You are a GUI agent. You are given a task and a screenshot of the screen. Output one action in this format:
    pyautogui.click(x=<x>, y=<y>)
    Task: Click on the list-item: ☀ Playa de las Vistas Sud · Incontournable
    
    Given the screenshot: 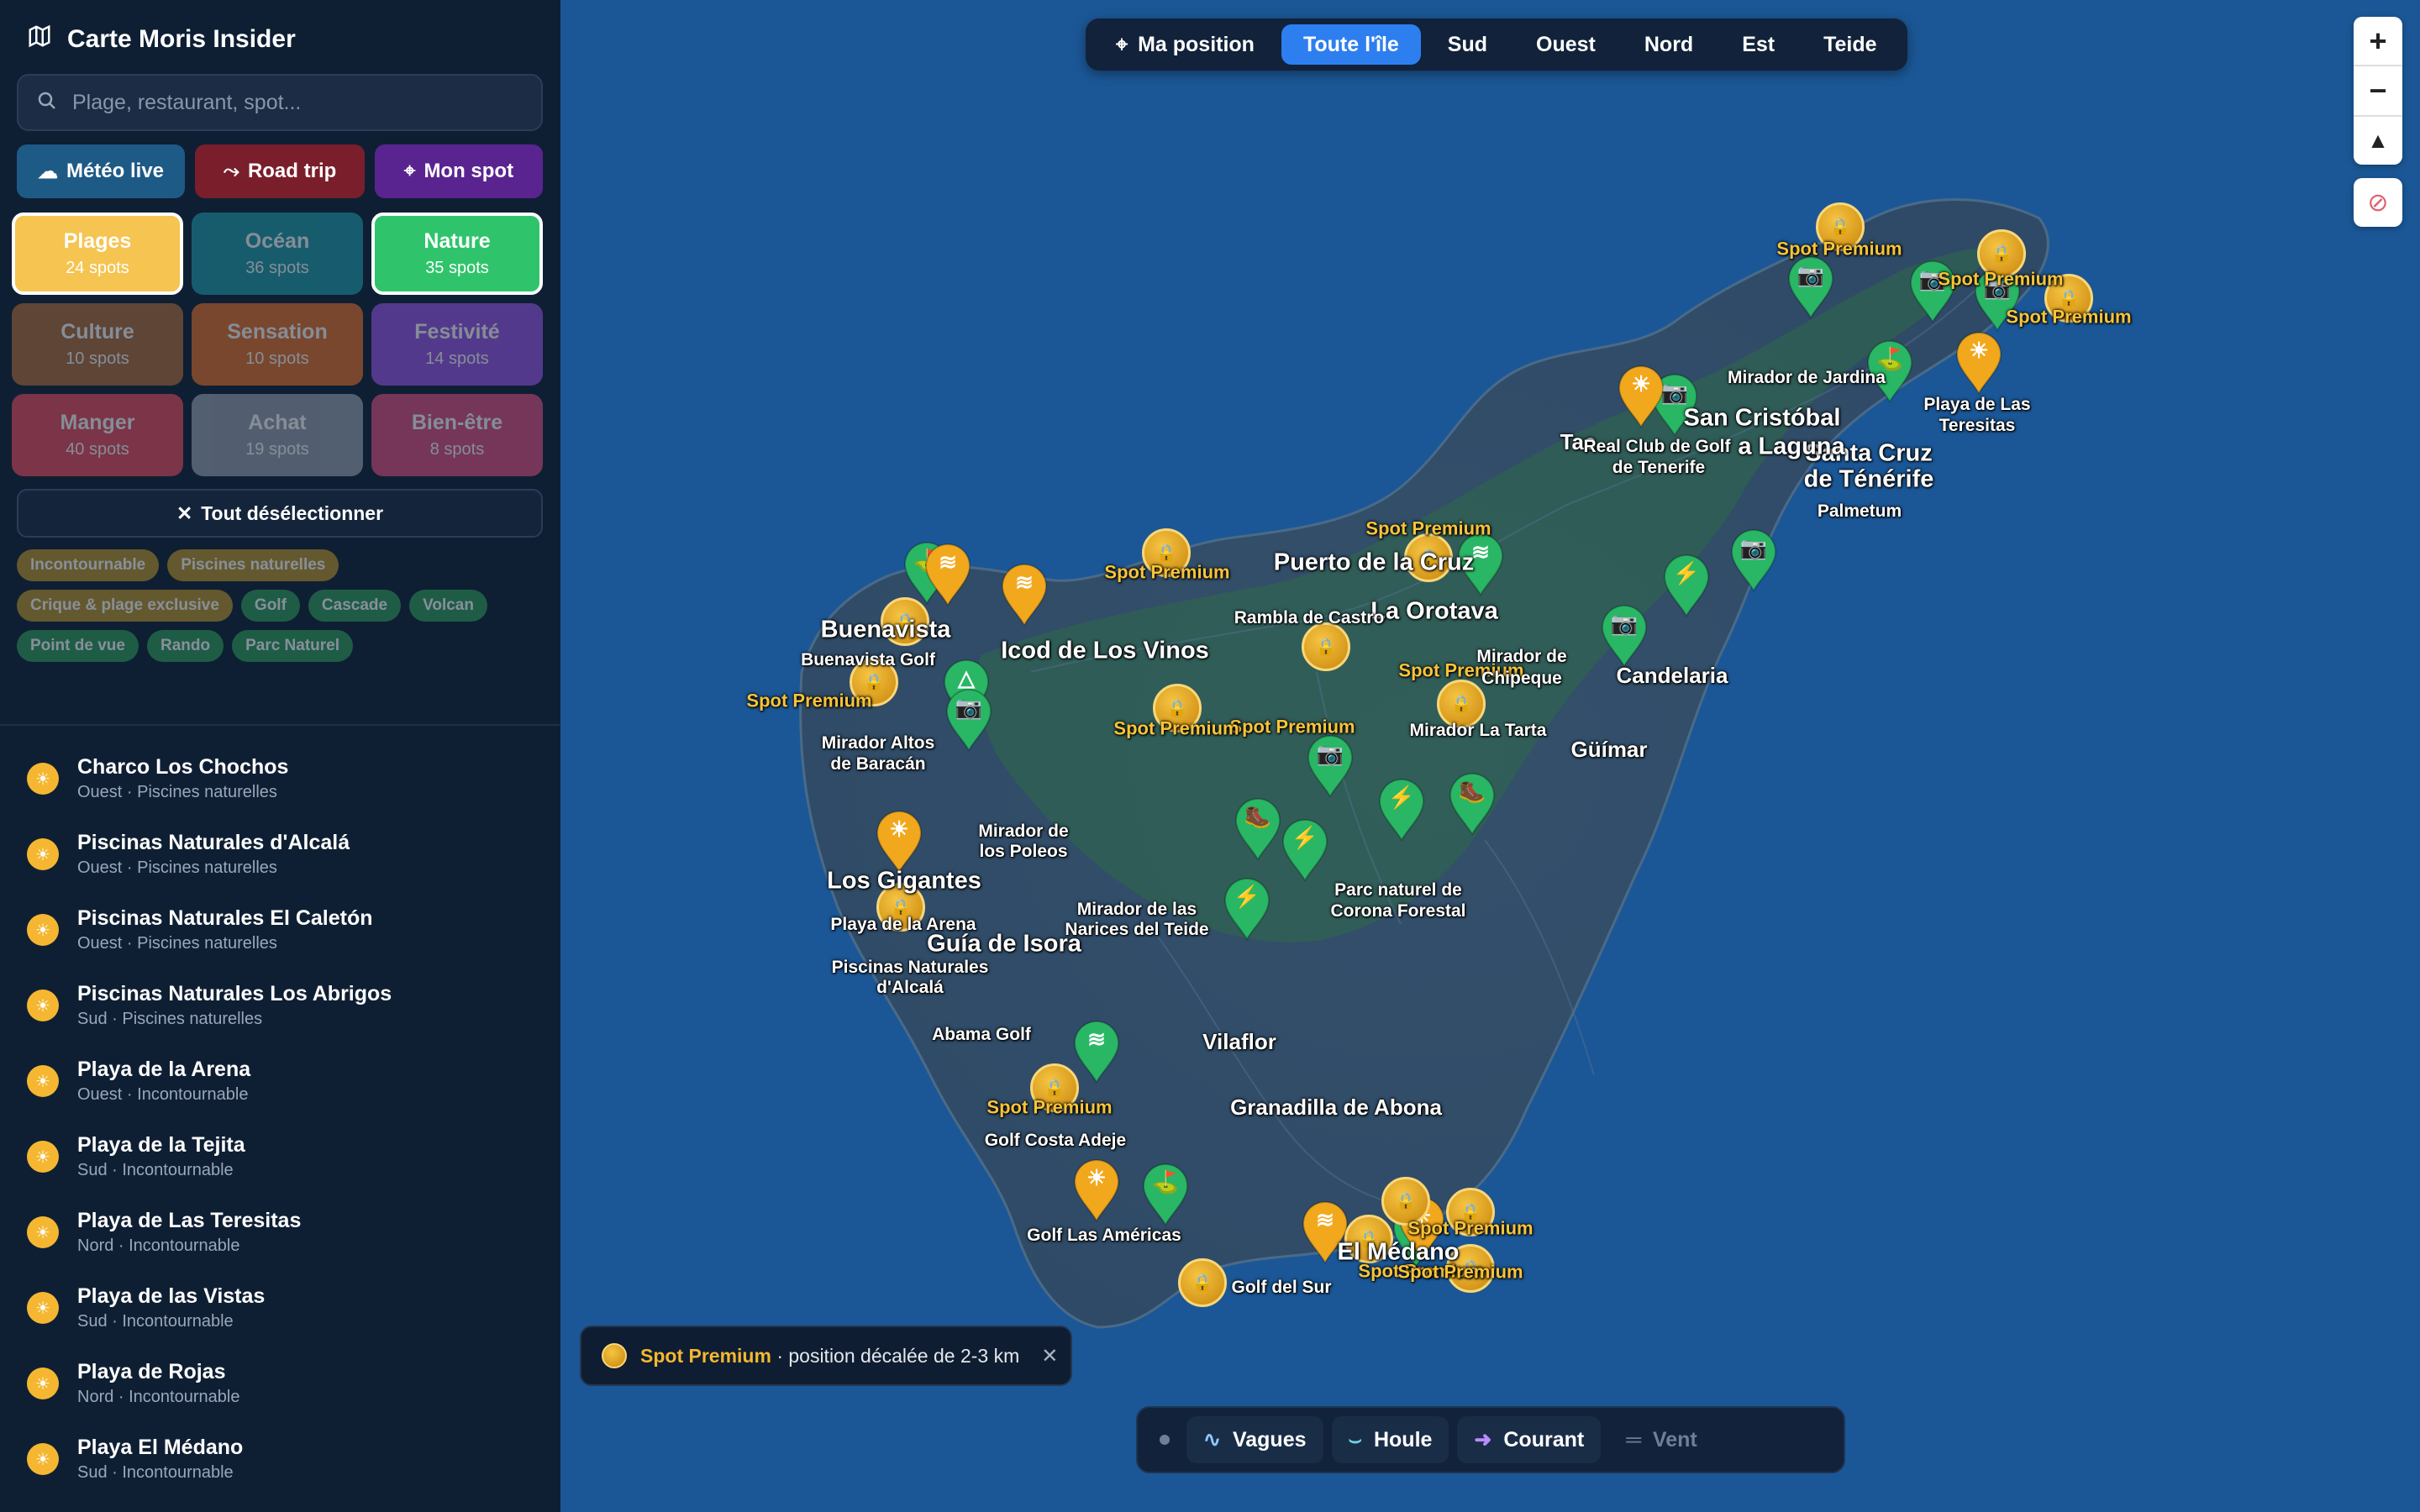 What is the action you would take?
    pyautogui.click(x=280, y=1308)
    